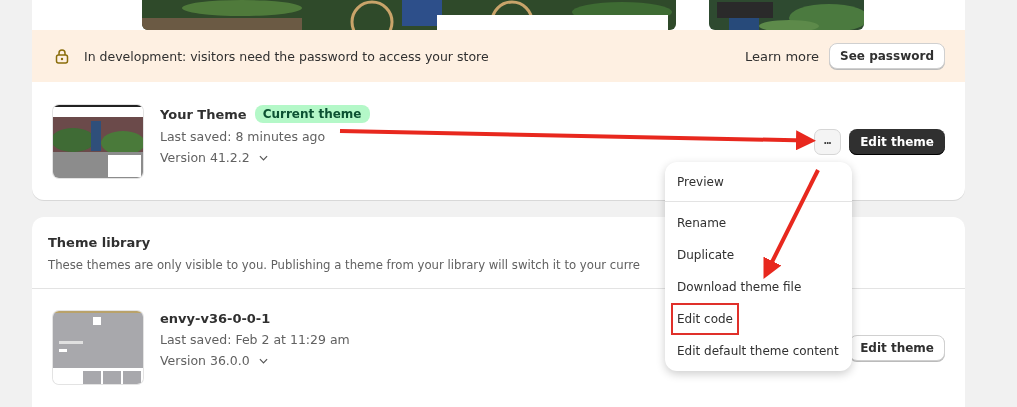  Describe the element at coordinates (705, 319) in the screenshot. I see `menu-item: Edit code` at that location.